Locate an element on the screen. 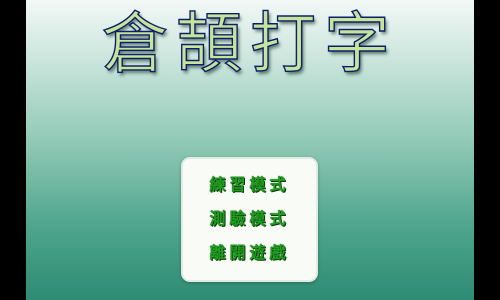 This screenshot has width=500, height=300. test-mode-button: 測驗模式 is located at coordinates (249, 219).